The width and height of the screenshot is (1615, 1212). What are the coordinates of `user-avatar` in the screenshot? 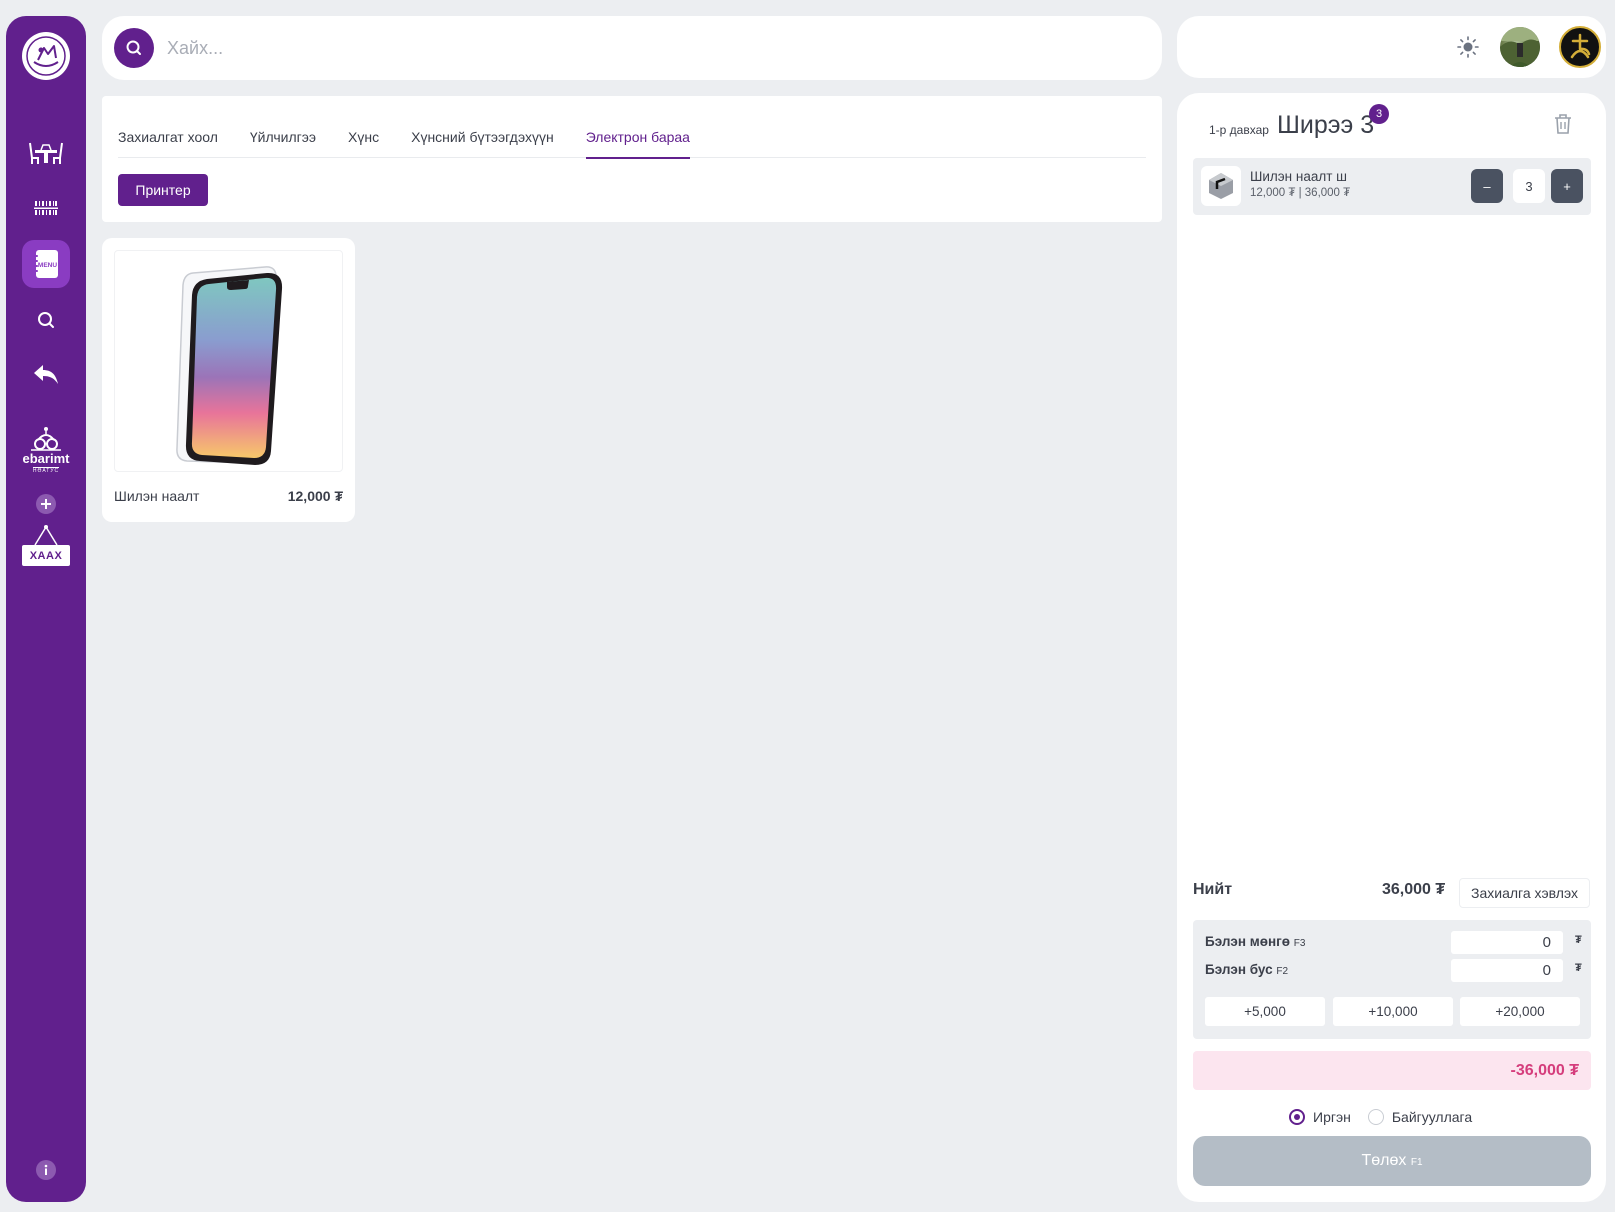 It's located at (1520, 47).